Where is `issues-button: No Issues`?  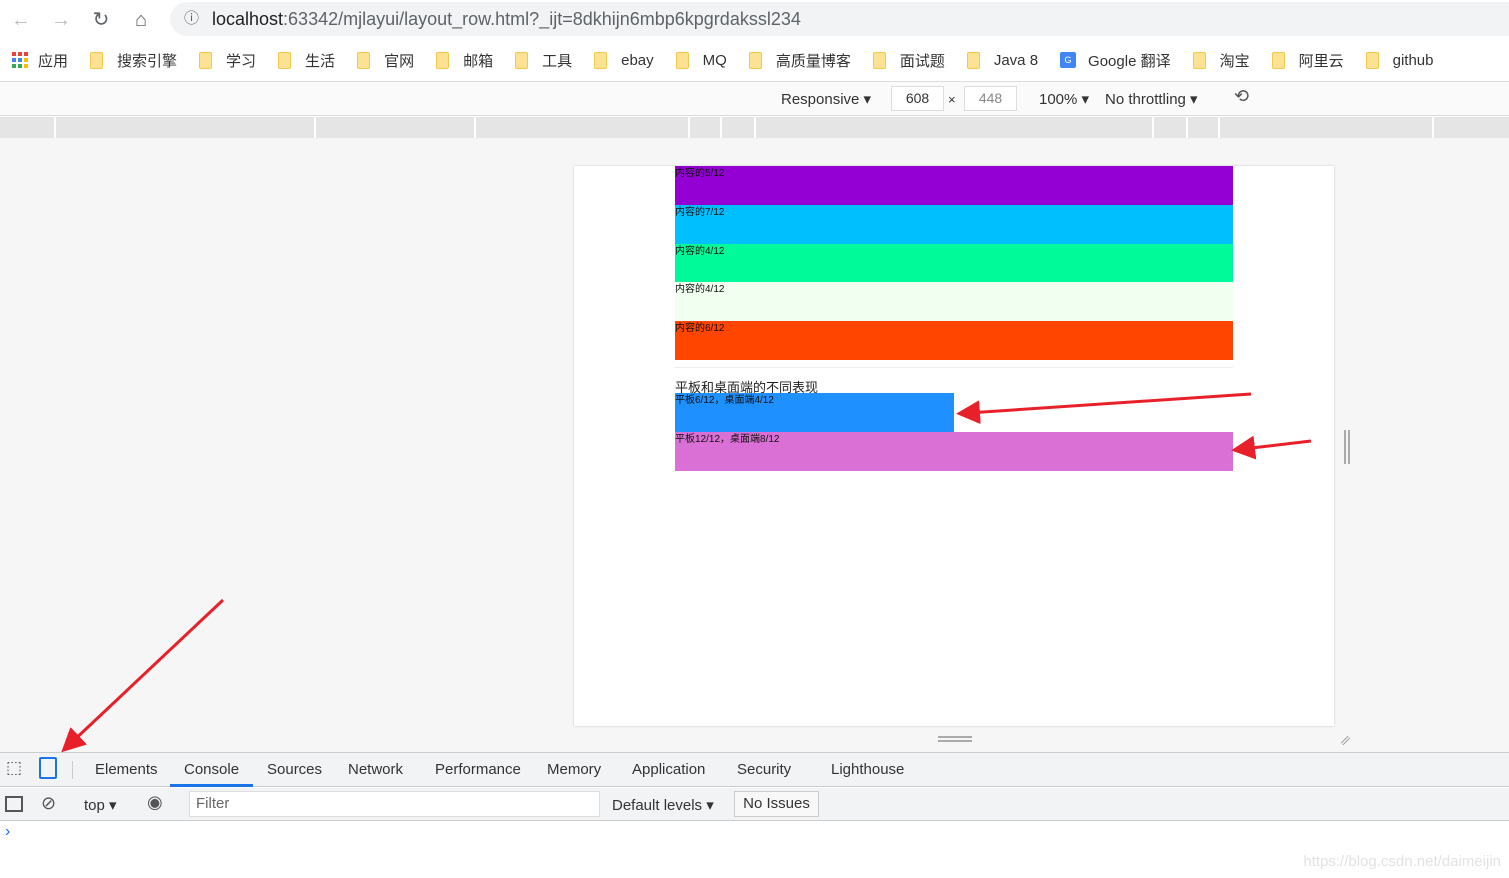
issues-button: No Issues is located at coordinates (776, 804).